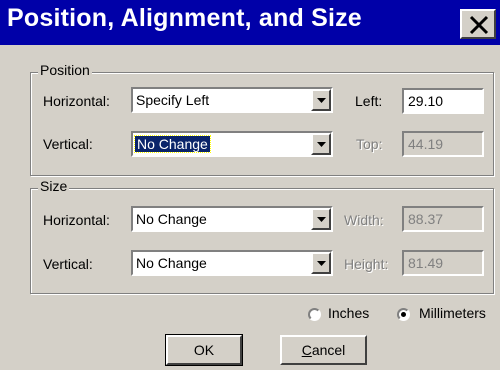 The height and width of the screenshot is (370, 500). What do you see at coordinates (171, 219) in the screenshot?
I see `size-horizontal-value: No Change` at bounding box center [171, 219].